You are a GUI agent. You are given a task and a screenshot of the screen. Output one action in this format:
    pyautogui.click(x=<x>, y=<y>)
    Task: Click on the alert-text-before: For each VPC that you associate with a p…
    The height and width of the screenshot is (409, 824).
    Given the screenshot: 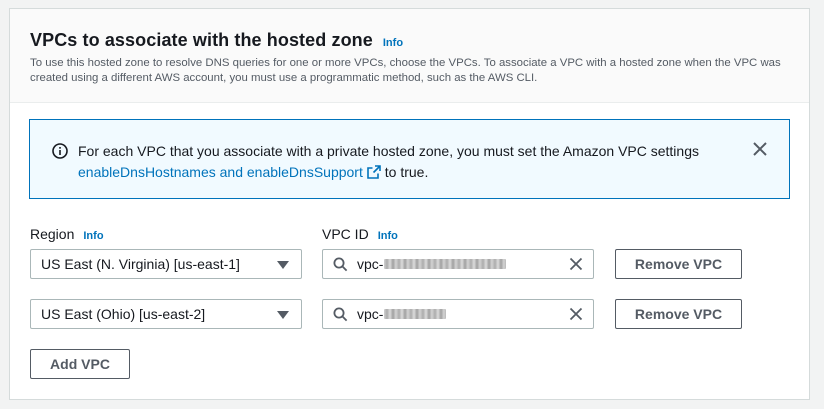 What is the action you would take?
    pyautogui.click(x=388, y=151)
    